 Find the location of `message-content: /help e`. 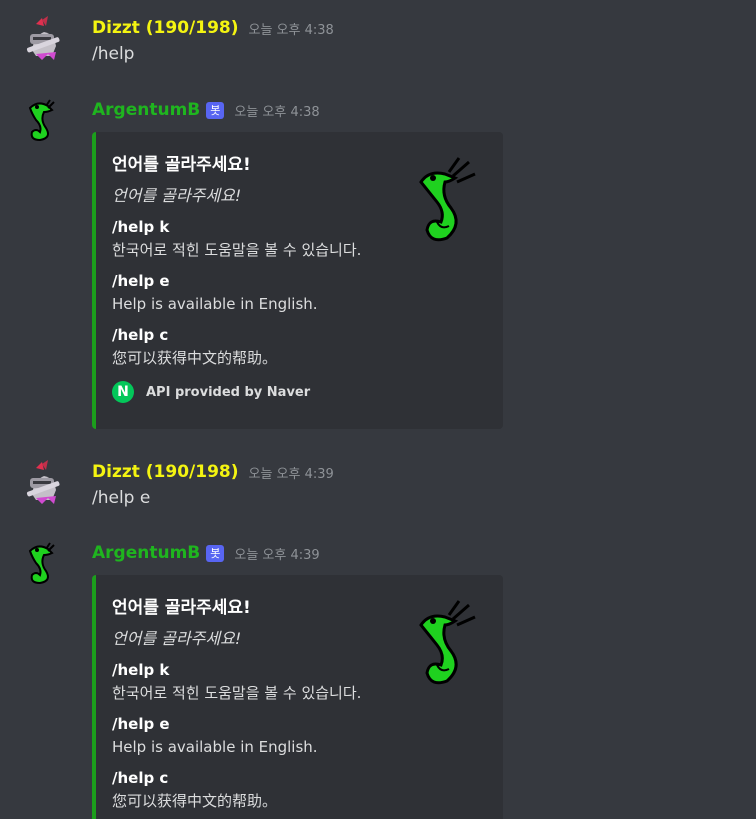

message-content: /help e is located at coordinates (121, 498).